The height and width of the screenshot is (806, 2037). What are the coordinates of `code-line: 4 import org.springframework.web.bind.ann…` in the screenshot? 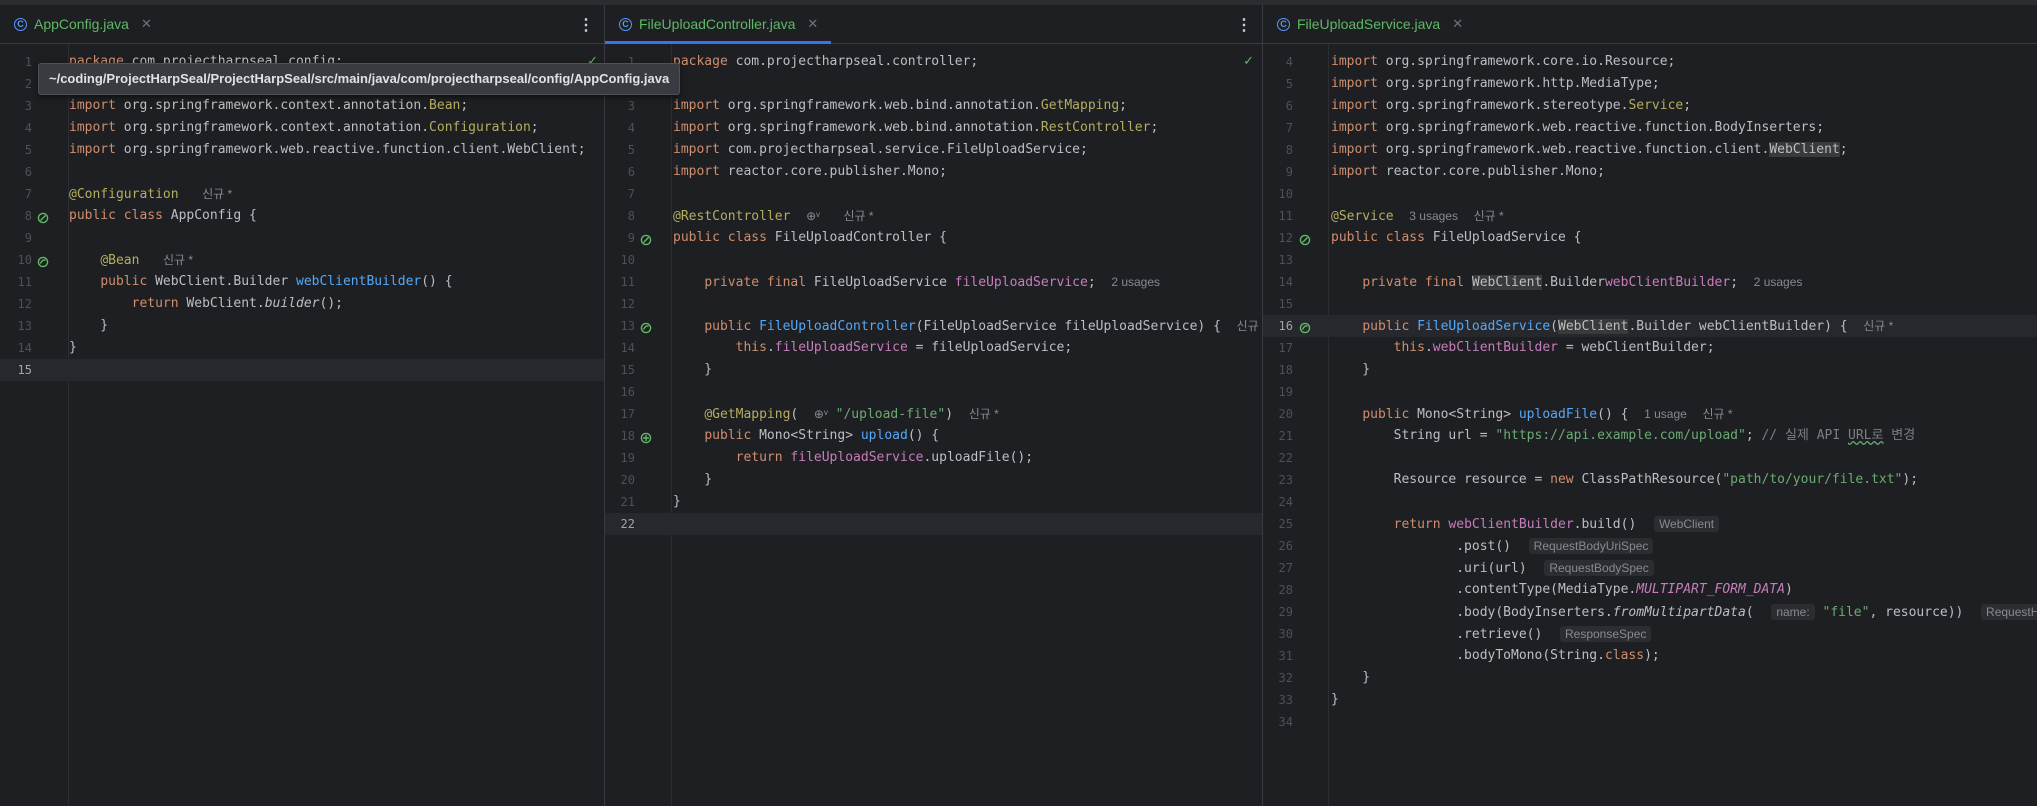 It's located at (933, 128).